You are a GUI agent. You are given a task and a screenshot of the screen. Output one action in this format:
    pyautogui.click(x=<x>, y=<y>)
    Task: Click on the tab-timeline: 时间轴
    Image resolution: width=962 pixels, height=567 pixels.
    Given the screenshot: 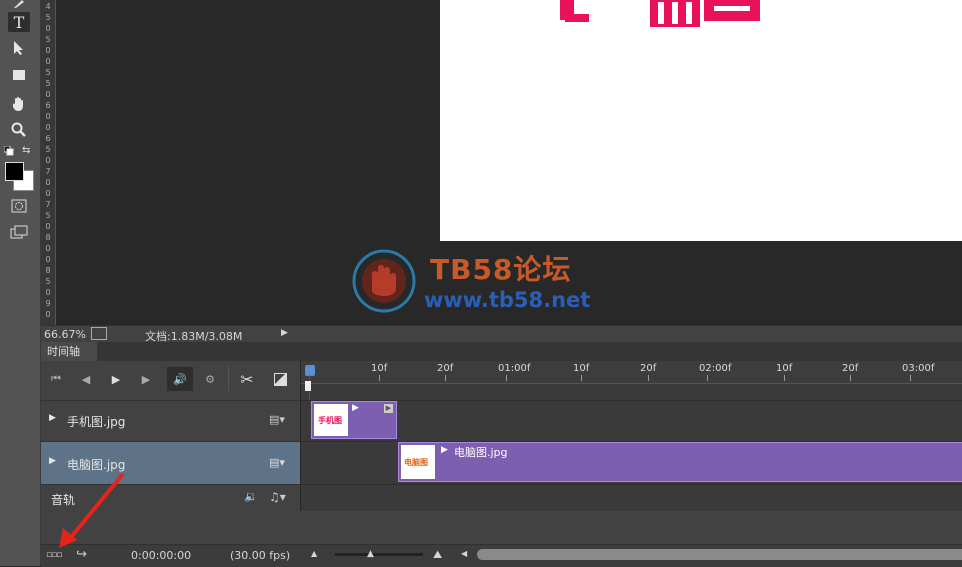 What is the action you would take?
    pyautogui.click(x=69, y=351)
    